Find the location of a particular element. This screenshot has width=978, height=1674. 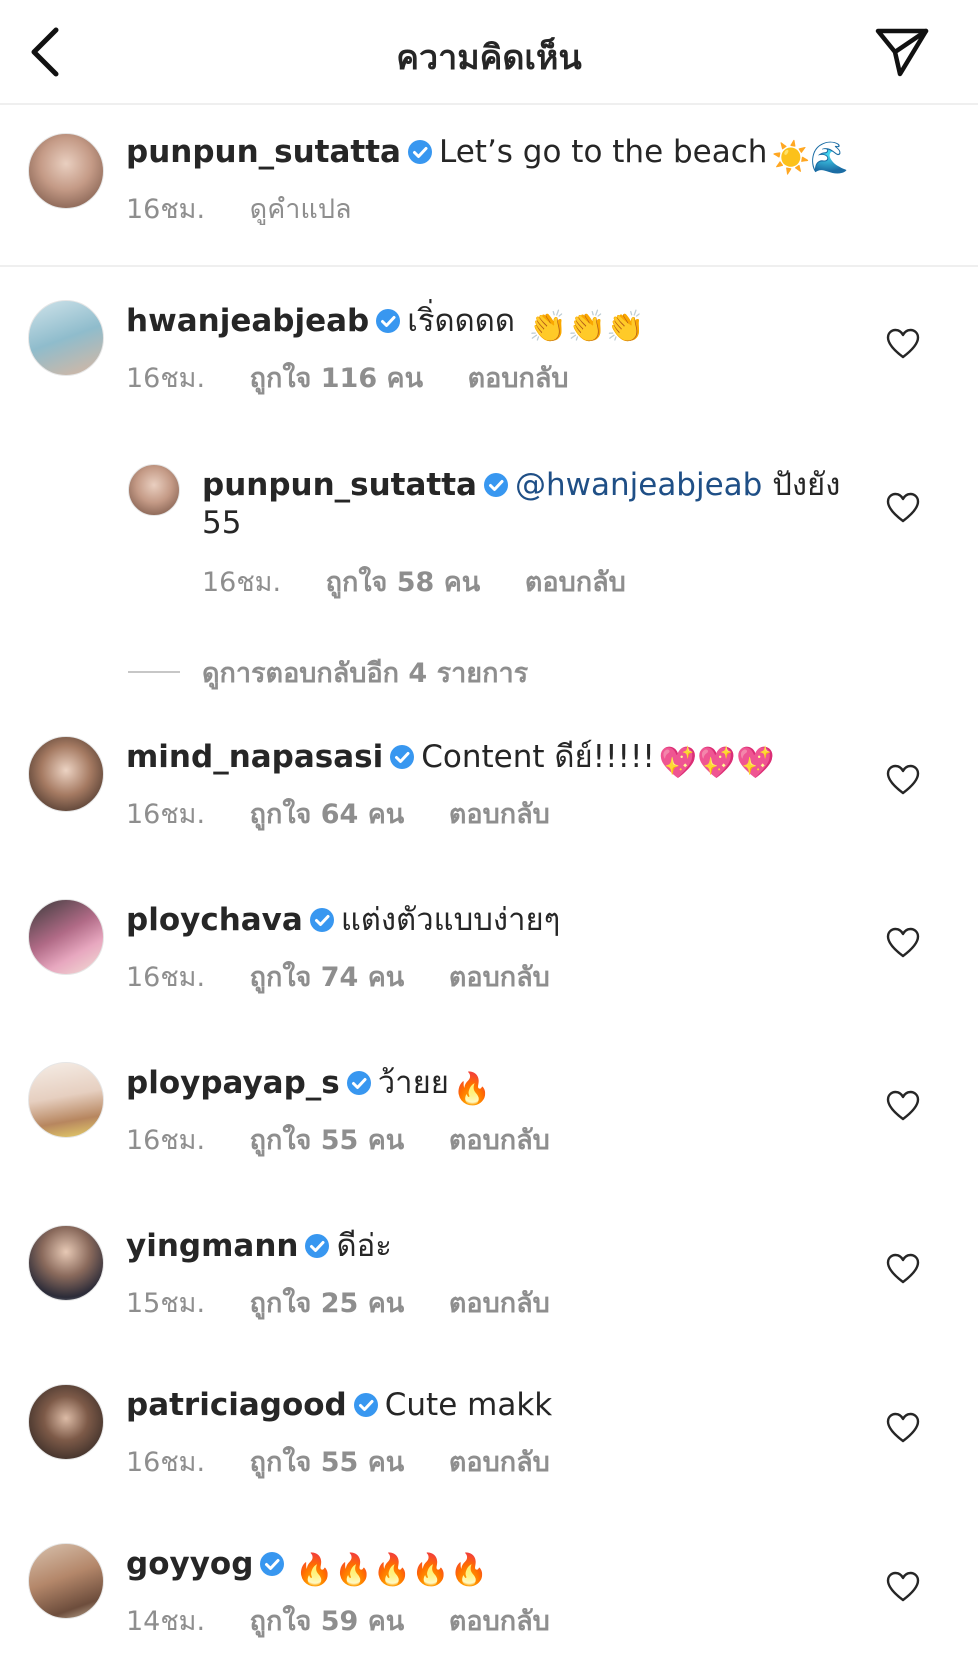

paper-plane-icon is located at coordinates (902, 52).